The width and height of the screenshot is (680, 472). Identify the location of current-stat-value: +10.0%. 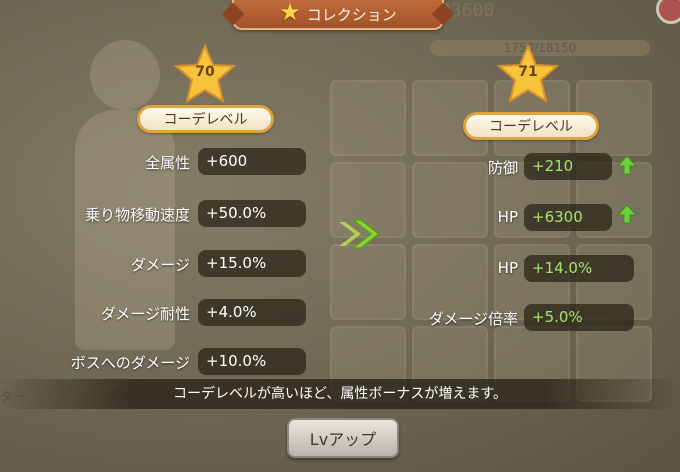
(252, 361).